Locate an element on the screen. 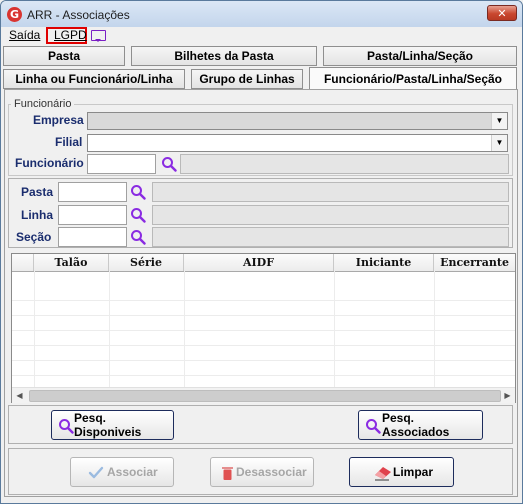 This screenshot has width=523, height=504. limpar-label: Limpar is located at coordinates (413, 472).